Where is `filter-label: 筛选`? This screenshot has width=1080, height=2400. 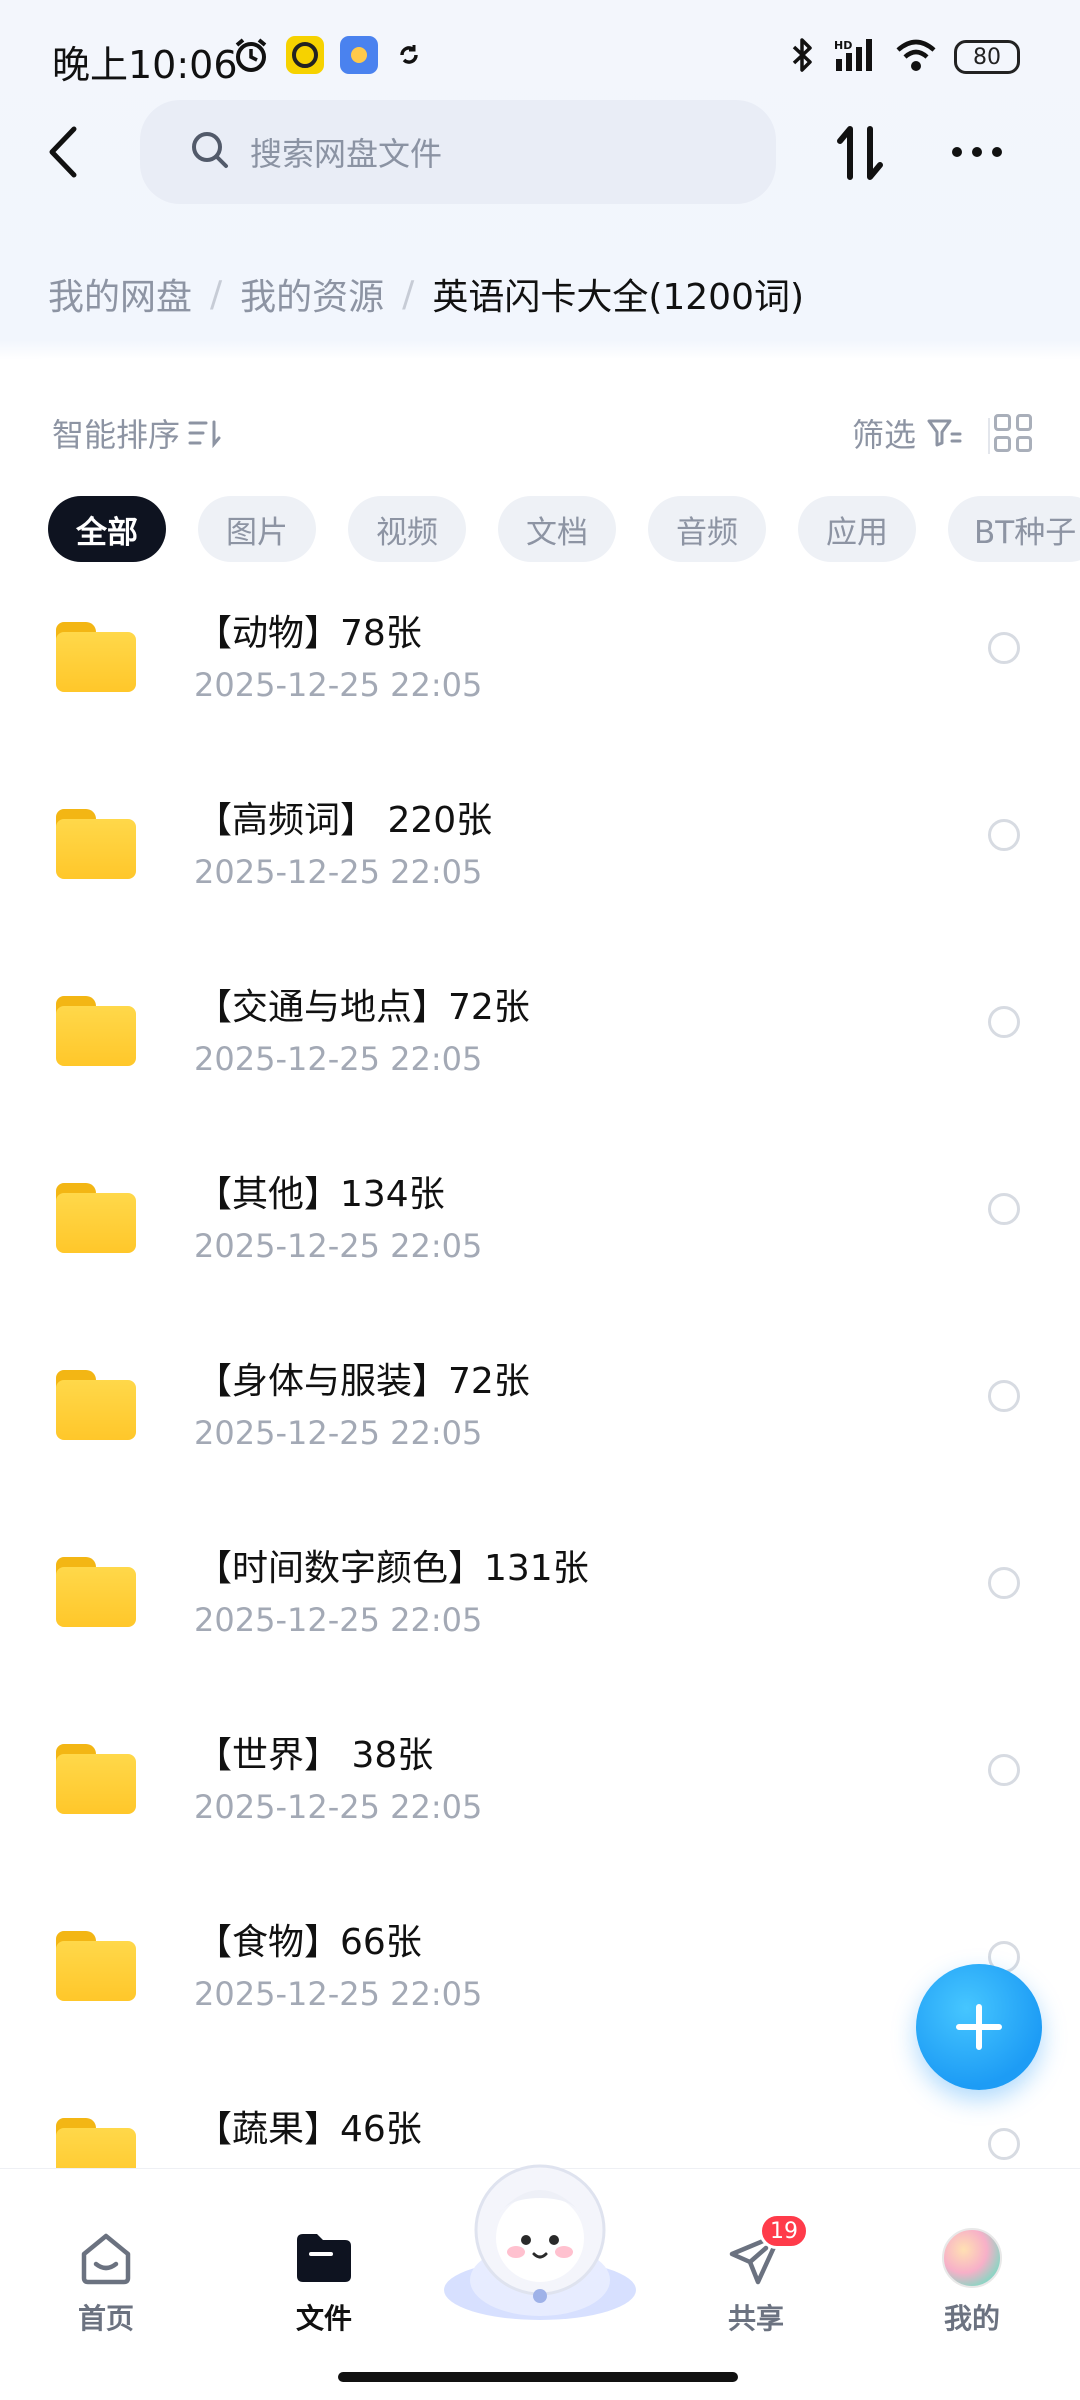
filter-label: 筛选 is located at coordinates (883, 435).